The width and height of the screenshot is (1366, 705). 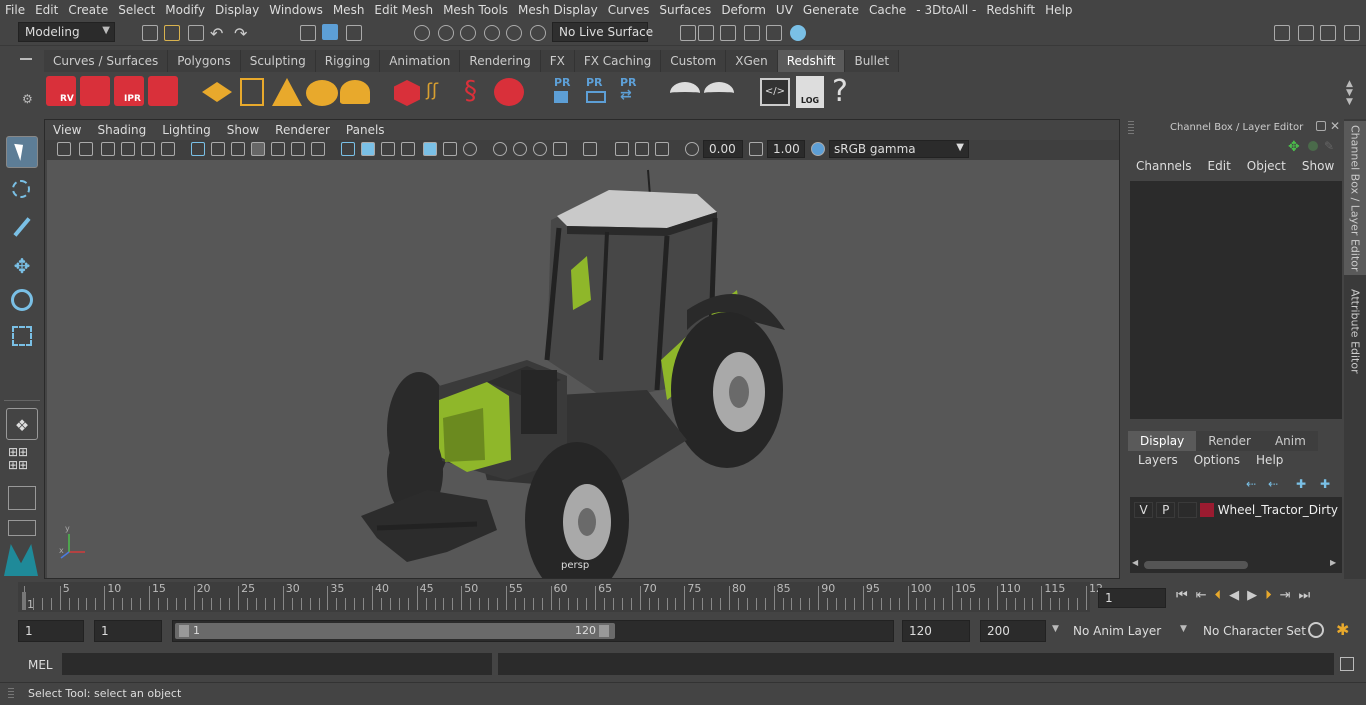 I want to click on xray-joints-icon, so click(x=622, y=149).